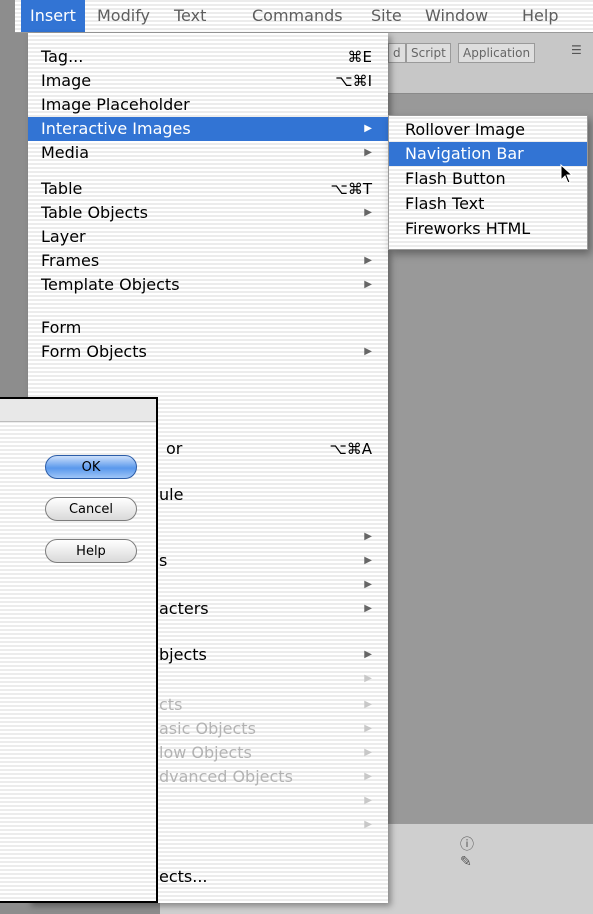 The width and height of the screenshot is (593, 914). I want to click on menu-window: Window, so click(456, 16).